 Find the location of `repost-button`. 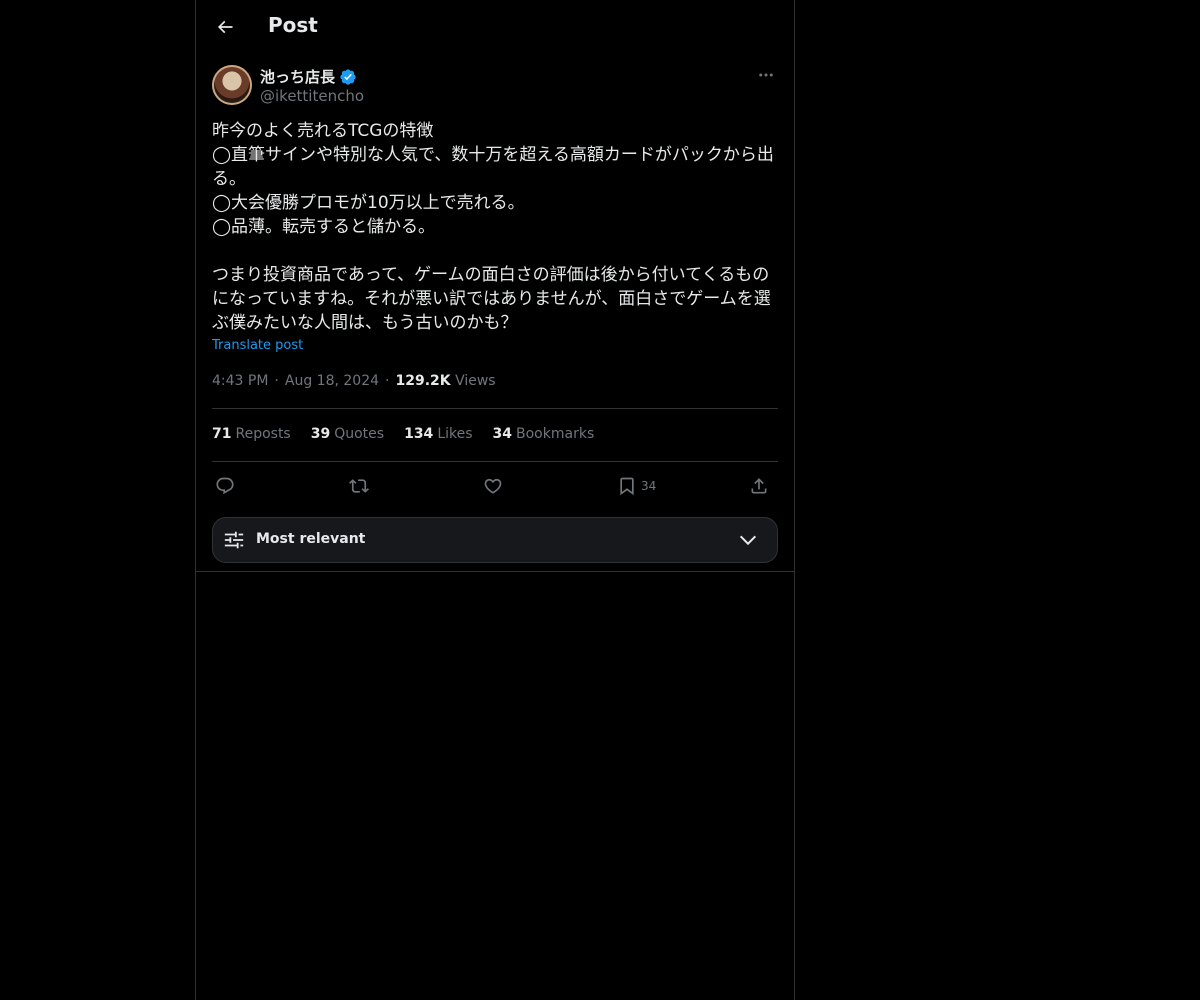

repost-button is located at coordinates (359, 486).